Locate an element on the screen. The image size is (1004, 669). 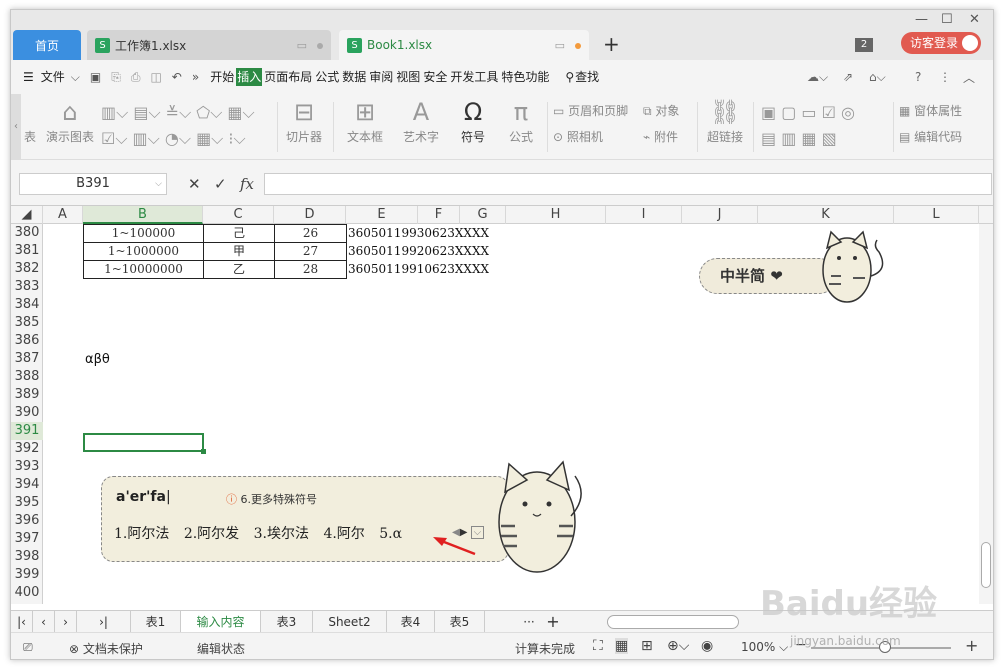
tab-workbook1: S 工作簿1.xlsx ▭ is located at coordinates (209, 45).